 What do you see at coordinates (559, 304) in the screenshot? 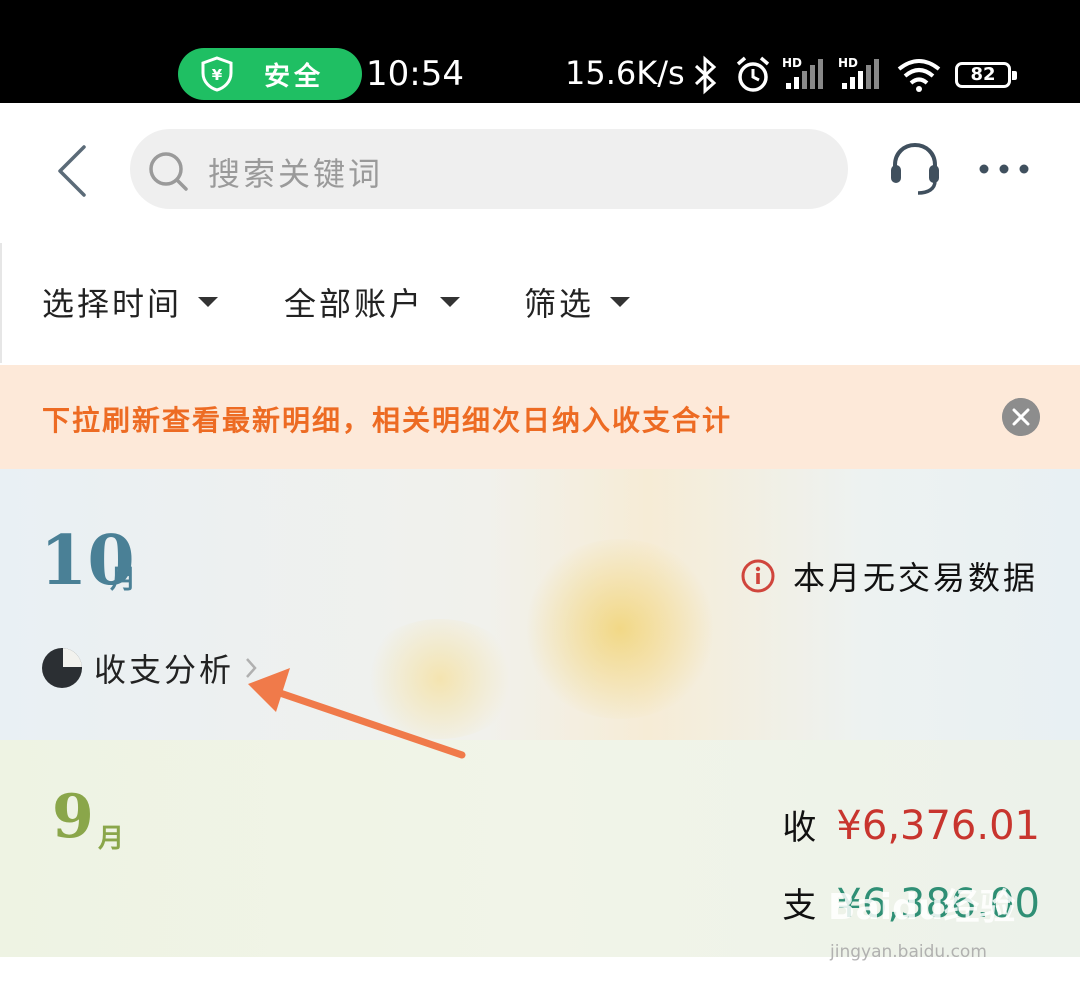
I see `filter-label: 筛选` at bounding box center [559, 304].